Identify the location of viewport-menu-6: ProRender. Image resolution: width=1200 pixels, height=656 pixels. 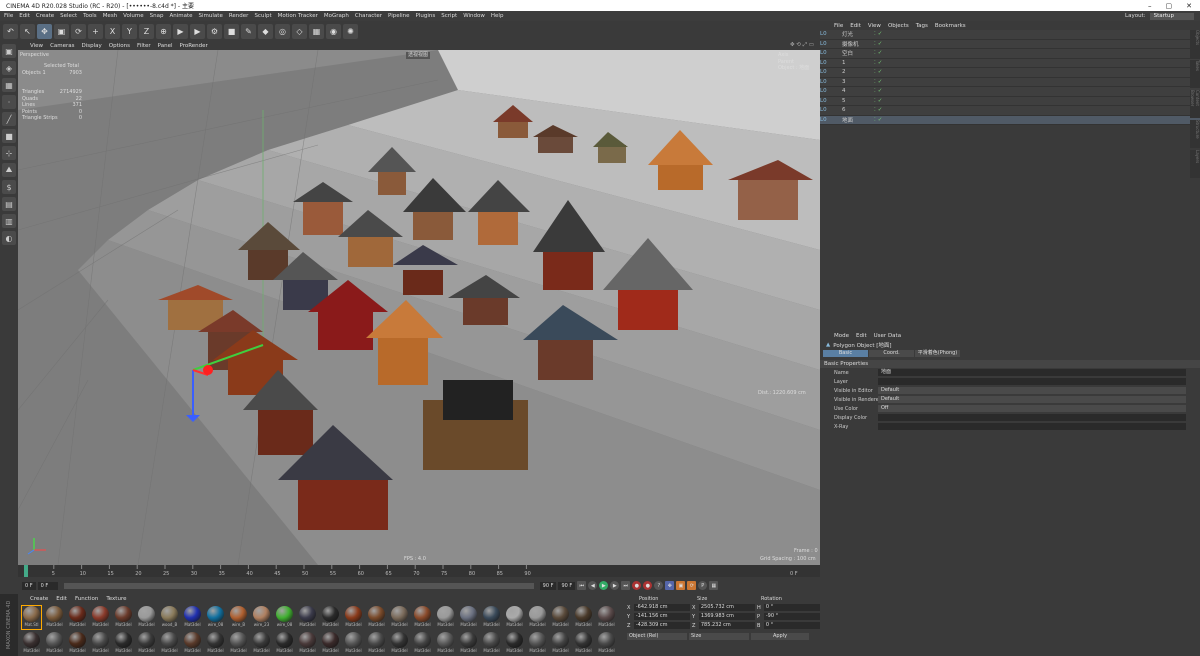
(194, 46).